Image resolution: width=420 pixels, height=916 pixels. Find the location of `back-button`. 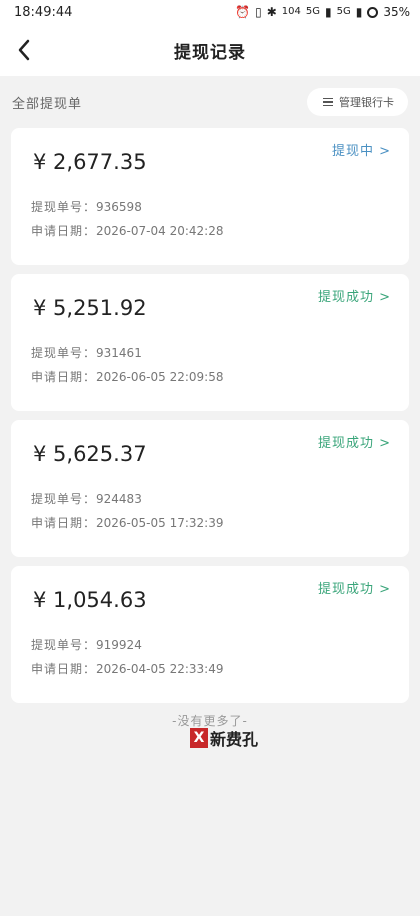

back-button is located at coordinates (24, 50).